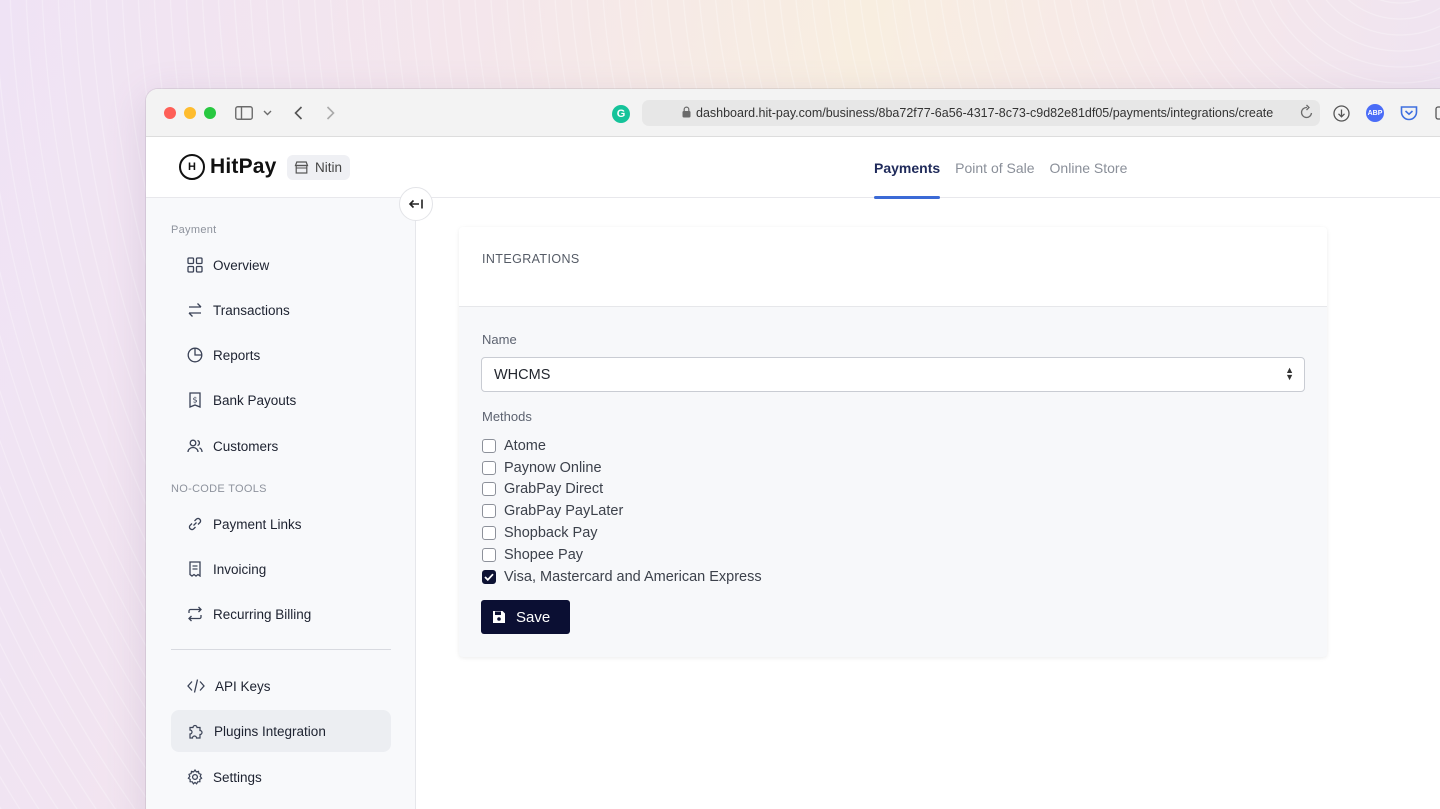  Describe the element at coordinates (499, 339) in the screenshot. I see `name-label: Name` at that location.